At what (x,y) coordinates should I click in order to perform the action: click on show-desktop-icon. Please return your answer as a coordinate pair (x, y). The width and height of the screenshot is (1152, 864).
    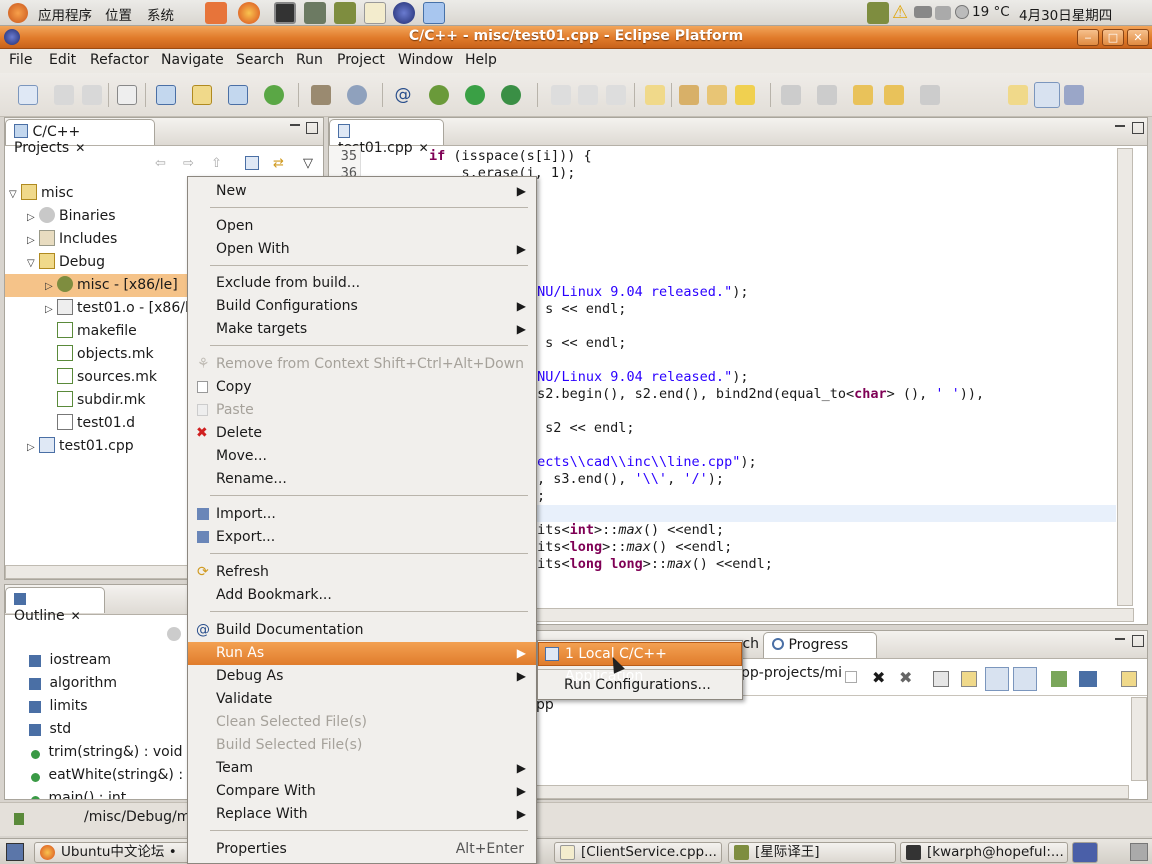
    Looking at the image, I should click on (15, 852).